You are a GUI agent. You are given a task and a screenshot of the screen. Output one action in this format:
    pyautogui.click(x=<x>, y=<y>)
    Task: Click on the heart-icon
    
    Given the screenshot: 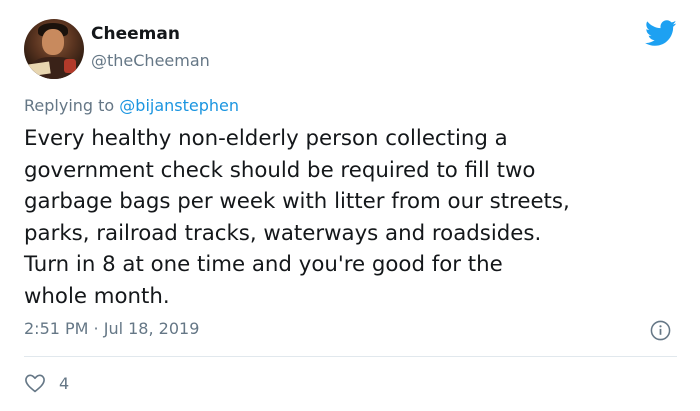 What is the action you would take?
    pyautogui.click(x=35, y=383)
    